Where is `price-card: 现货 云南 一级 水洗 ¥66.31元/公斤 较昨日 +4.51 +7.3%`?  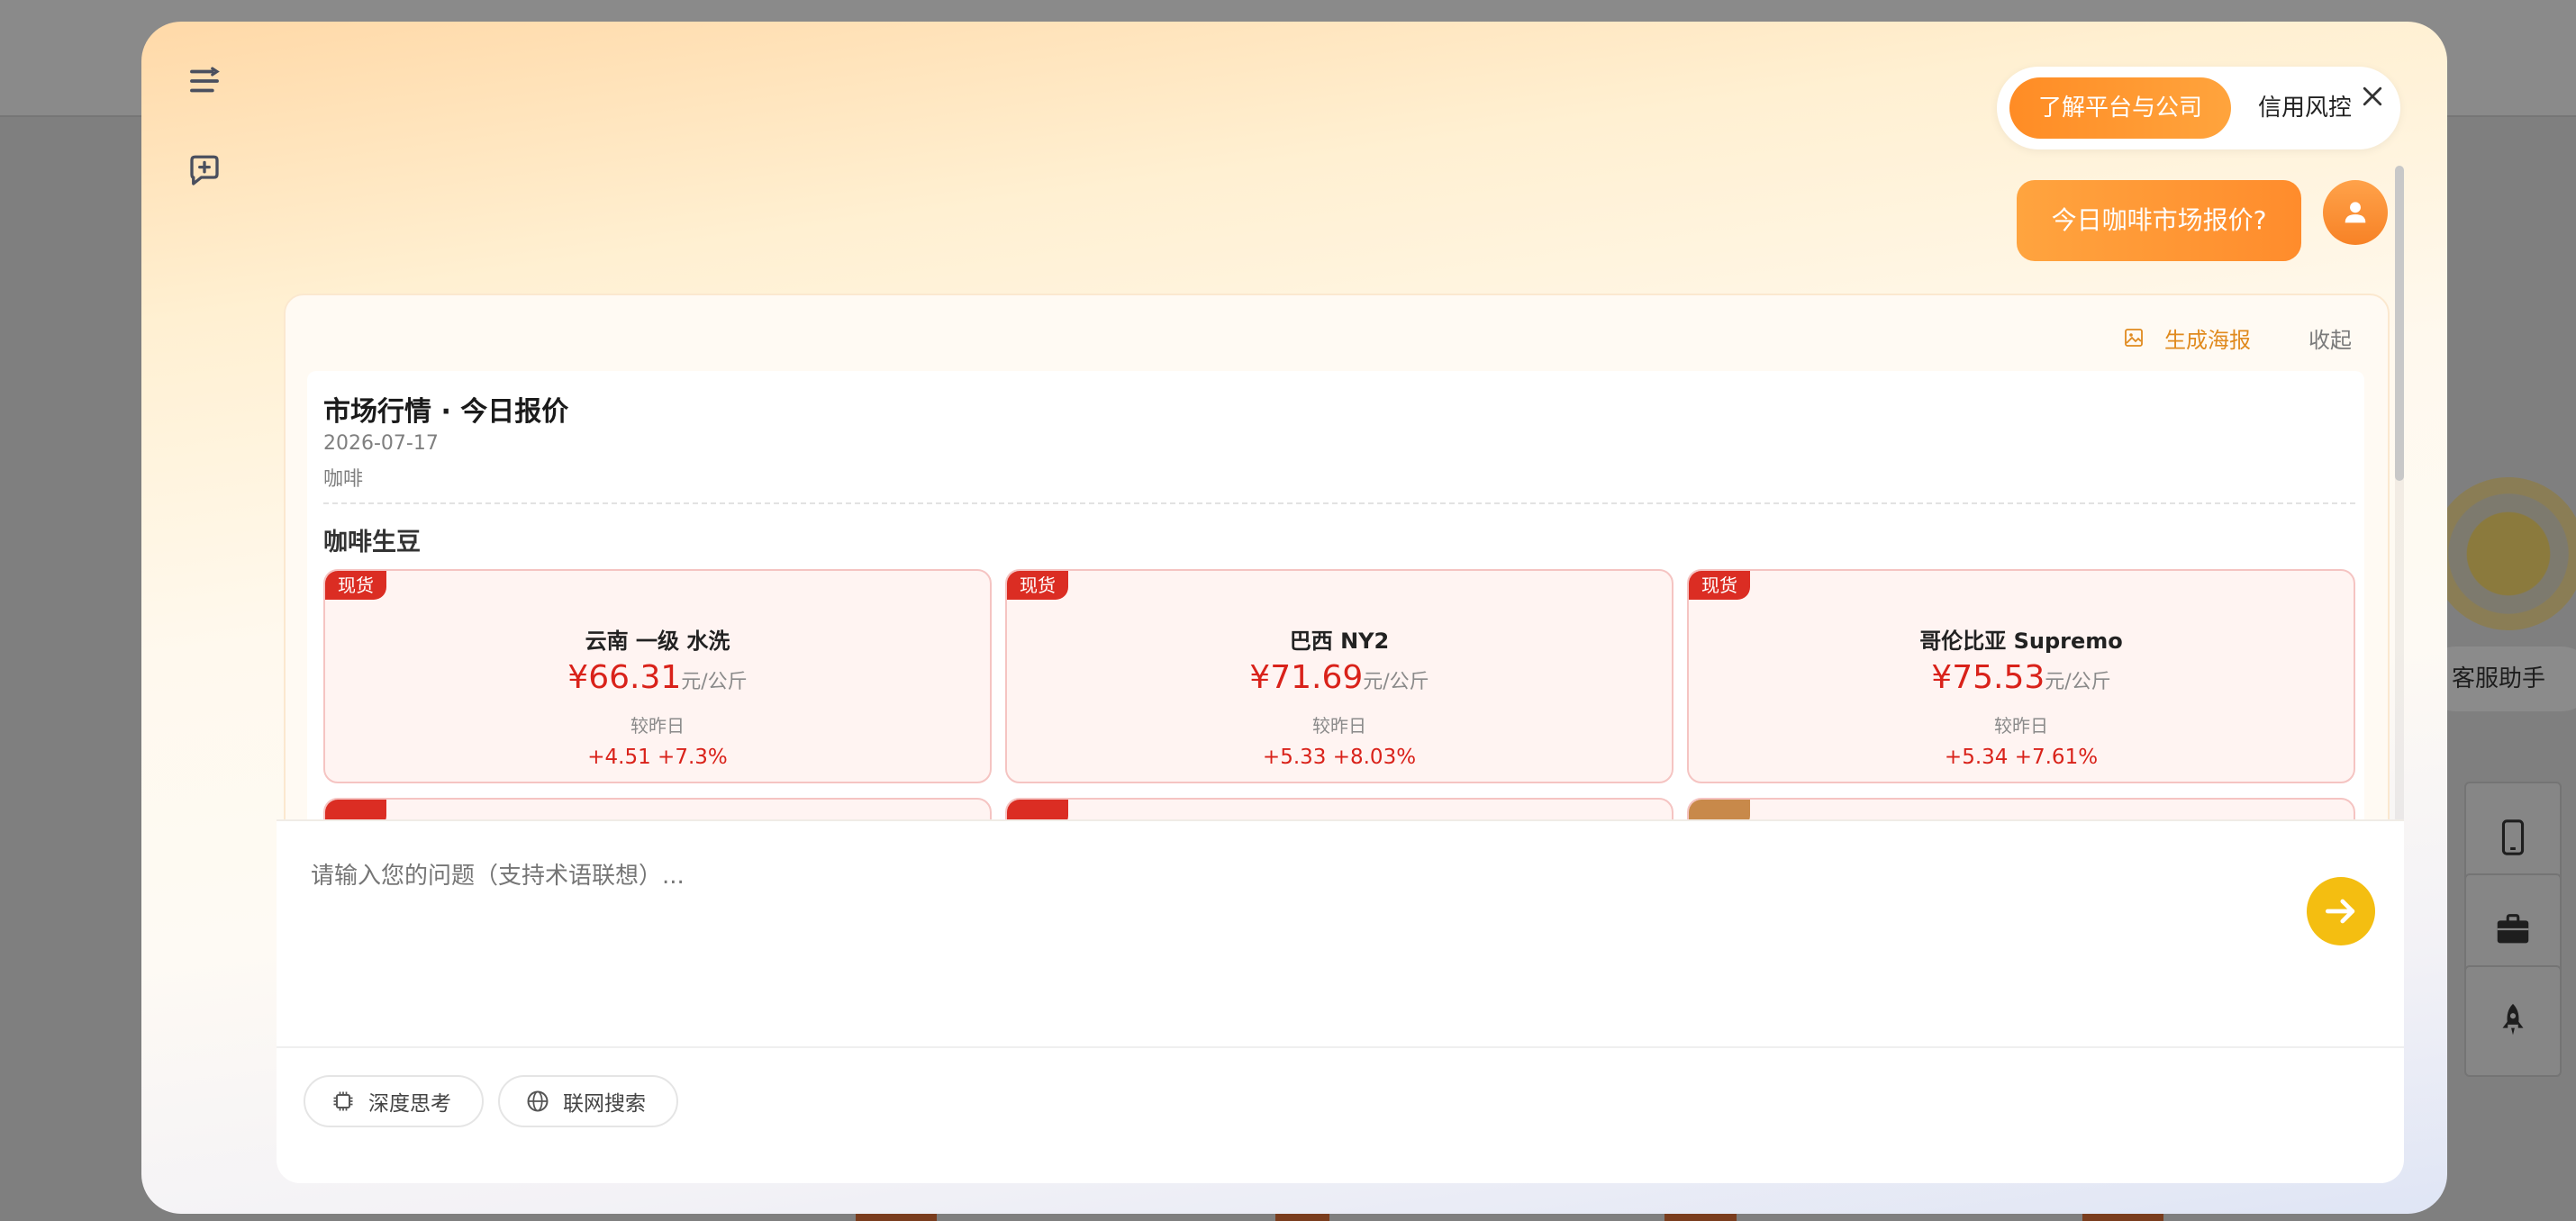
price-card: 现货 云南 一级 水洗 ¥66.31元/公斤 较昨日 +4.51 +7.3% is located at coordinates (657, 676).